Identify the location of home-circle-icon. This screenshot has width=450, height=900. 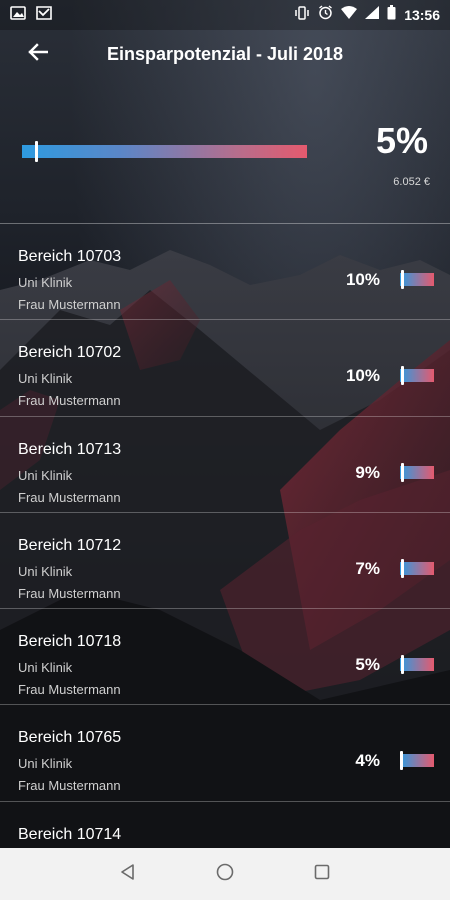
(225, 874).